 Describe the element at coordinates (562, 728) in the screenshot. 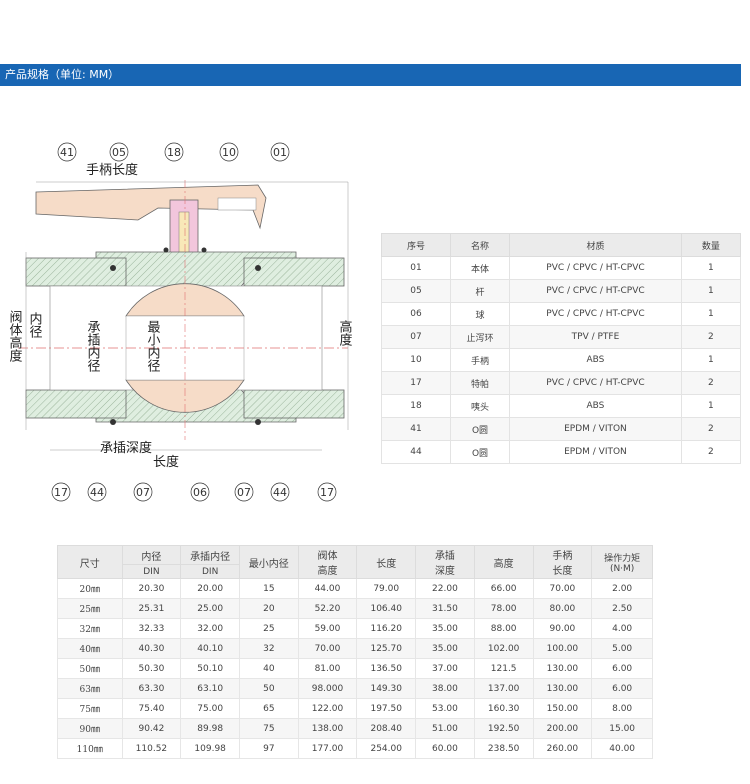

I see `spec-row-cell: 200.00` at that location.